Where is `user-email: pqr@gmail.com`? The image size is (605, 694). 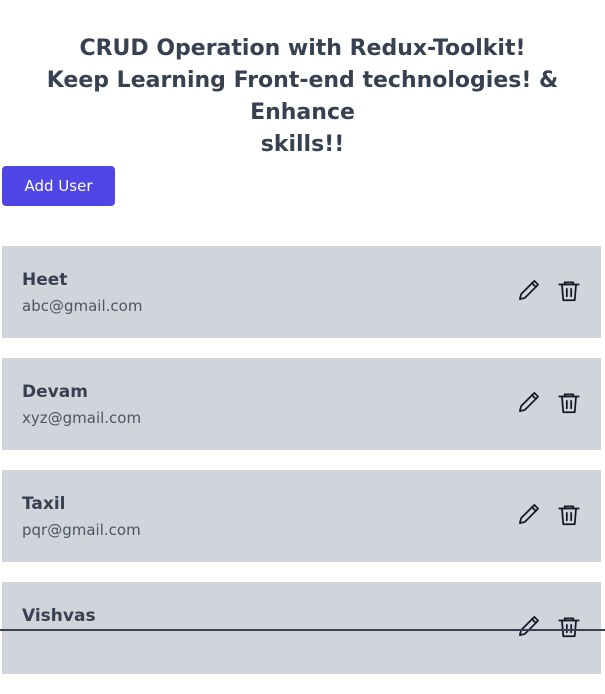 user-email: pqr@gmail.com is located at coordinates (81, 530).